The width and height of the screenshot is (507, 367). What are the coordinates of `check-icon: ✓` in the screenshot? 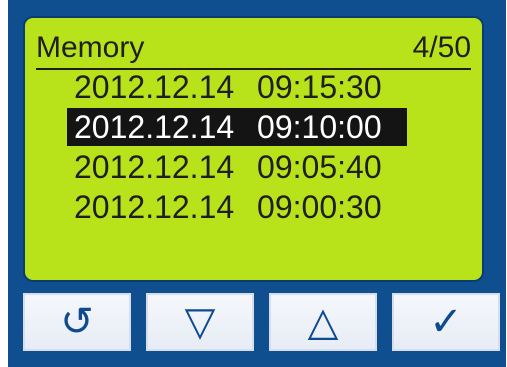 It's located at (446, 322).